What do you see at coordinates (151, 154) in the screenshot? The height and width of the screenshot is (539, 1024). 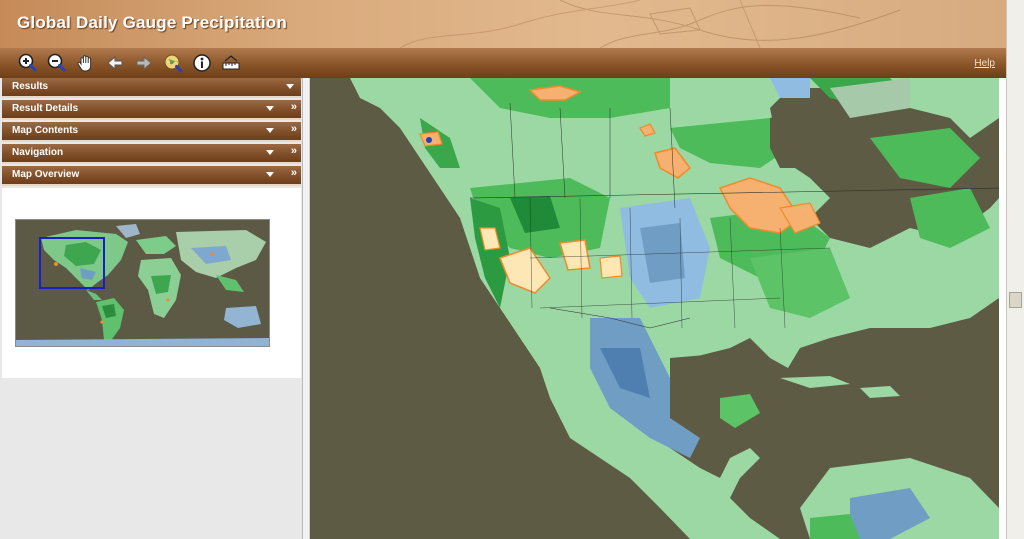 I see `panel-section-navigation: Navigation »` at bounding box center [151, 154].